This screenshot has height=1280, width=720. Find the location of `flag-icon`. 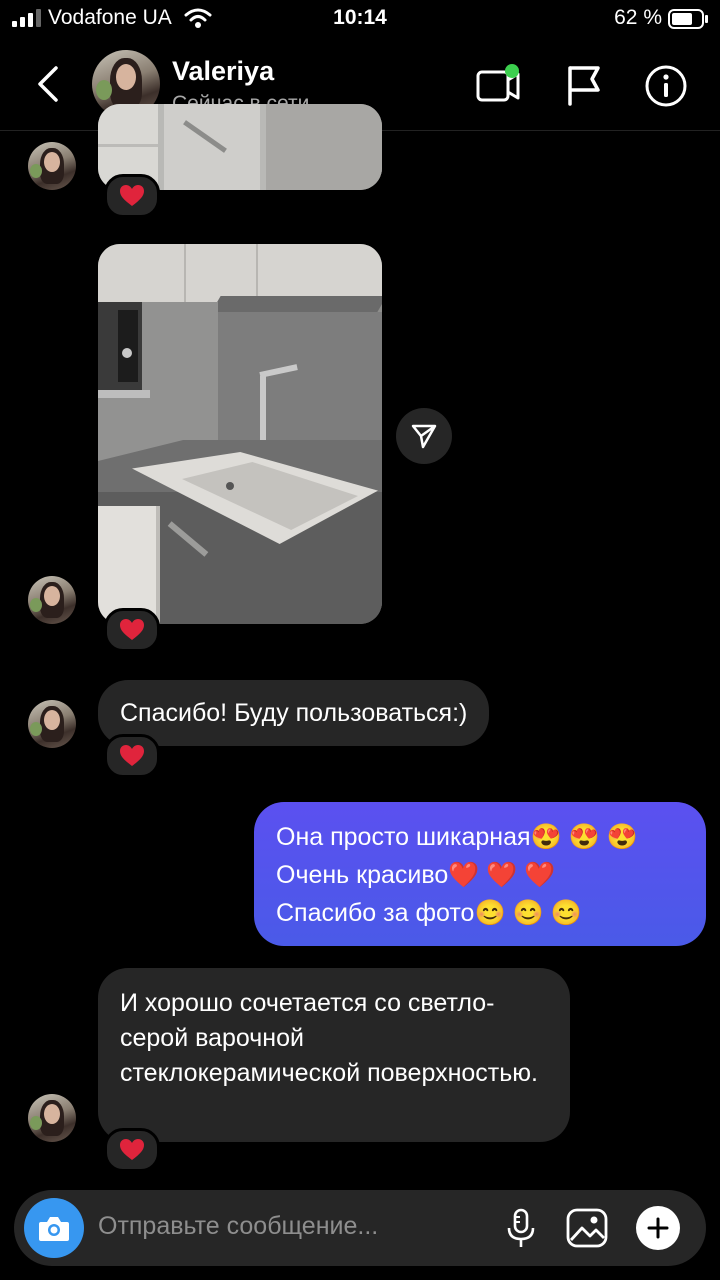

flag-icon is located at coordinates (584, 85).